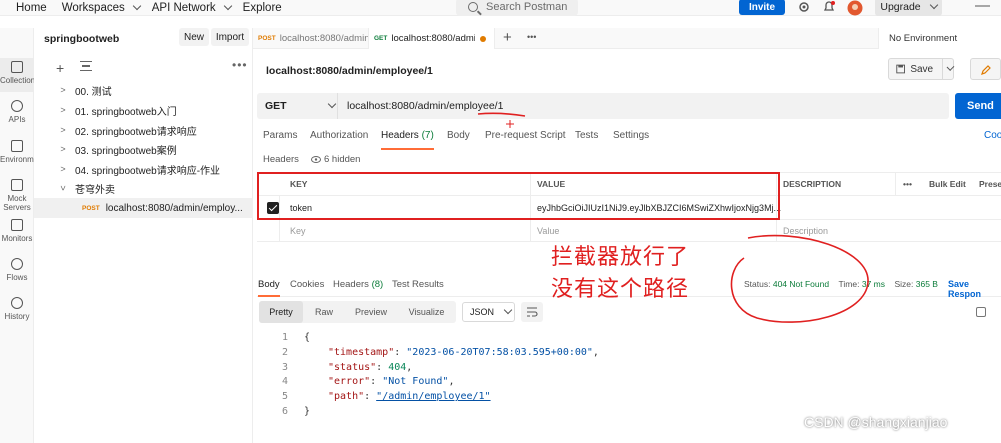  I want to click on method-tag: POST, so click(267, 38).